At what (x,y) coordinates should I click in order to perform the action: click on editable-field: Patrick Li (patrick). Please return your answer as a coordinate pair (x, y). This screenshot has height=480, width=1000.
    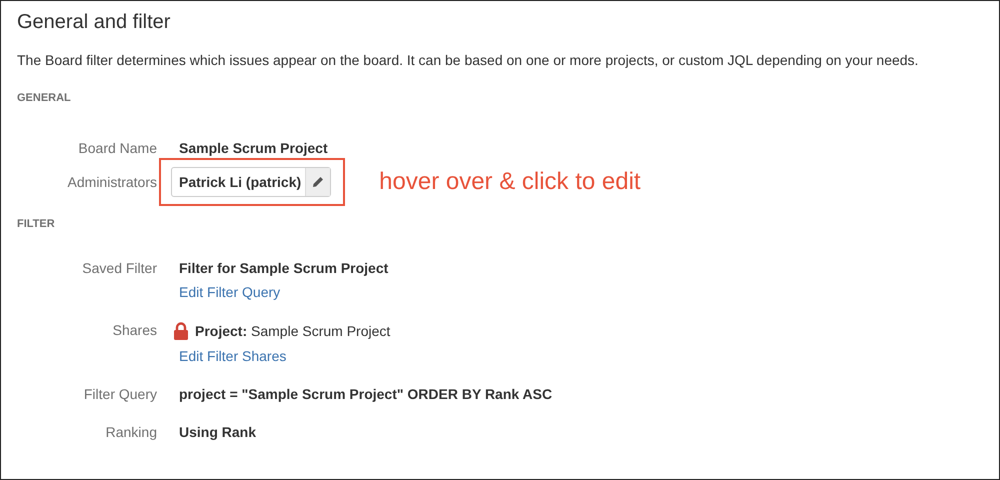
    Looking at the image, I should click on (251, 182).